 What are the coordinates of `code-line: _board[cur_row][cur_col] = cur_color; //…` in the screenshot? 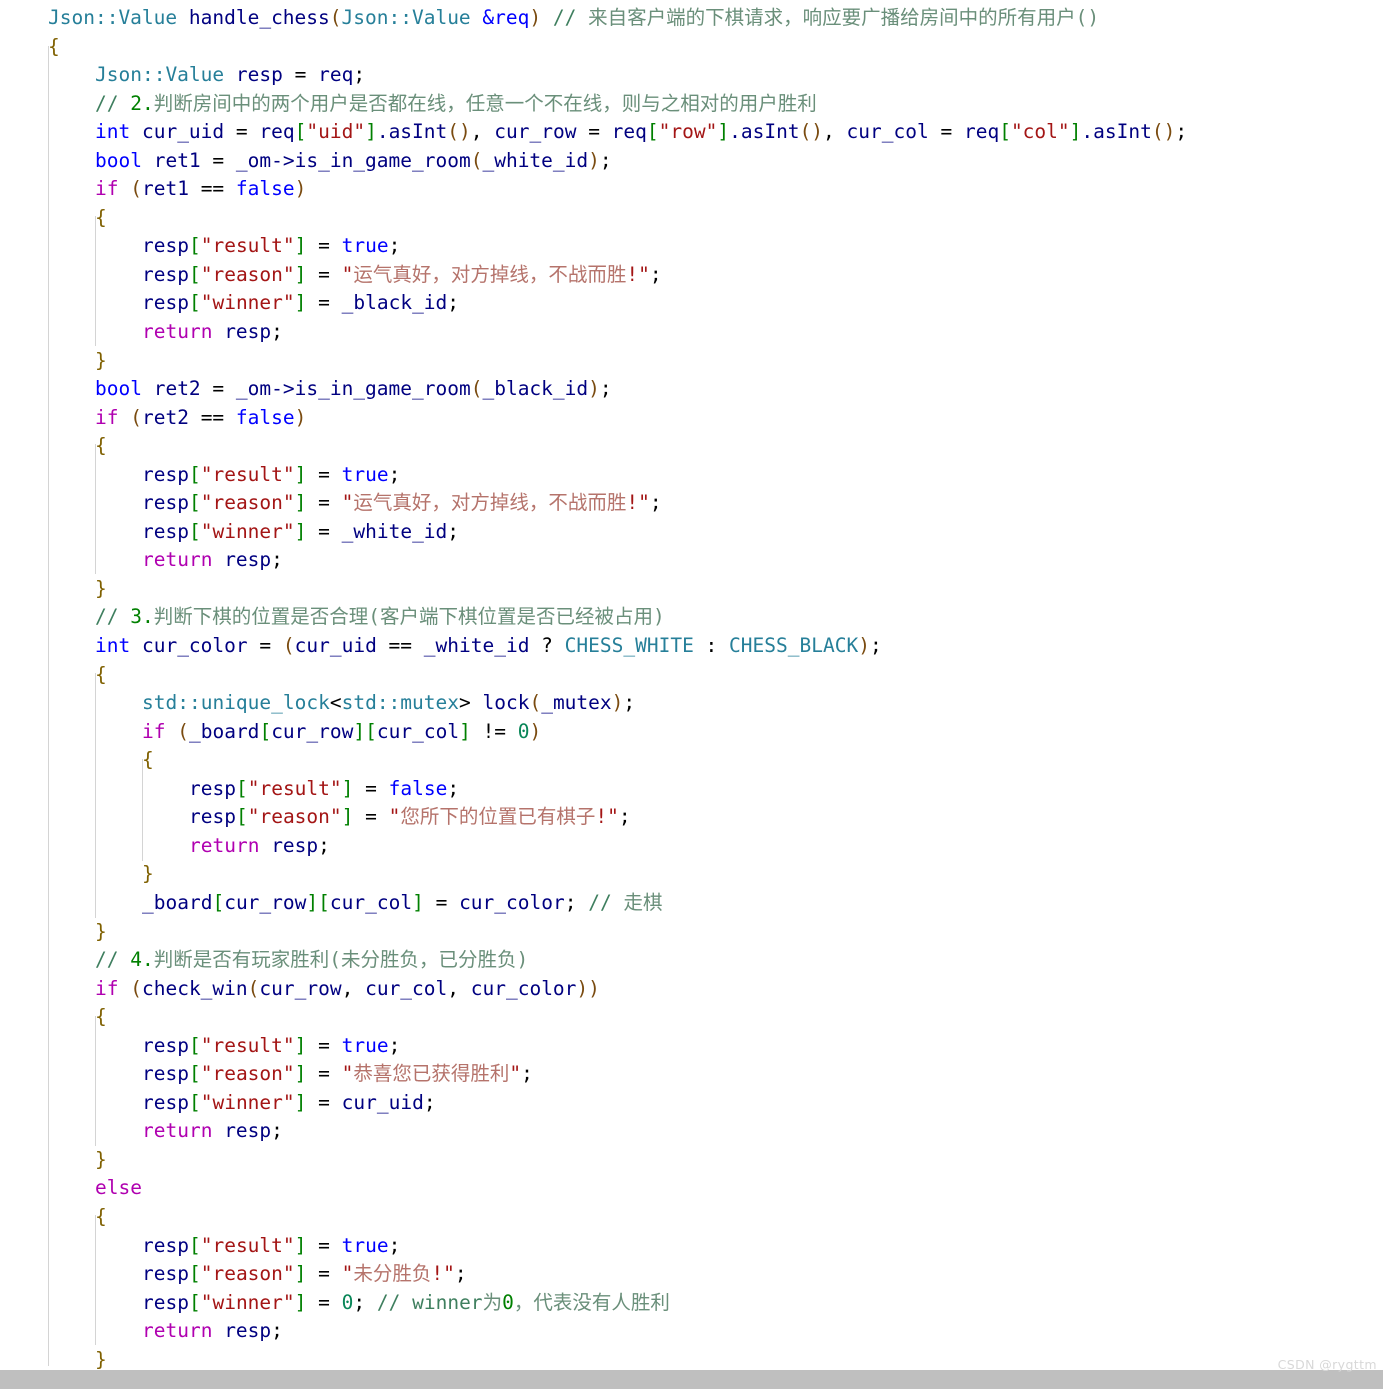 It's located at (691, 903).